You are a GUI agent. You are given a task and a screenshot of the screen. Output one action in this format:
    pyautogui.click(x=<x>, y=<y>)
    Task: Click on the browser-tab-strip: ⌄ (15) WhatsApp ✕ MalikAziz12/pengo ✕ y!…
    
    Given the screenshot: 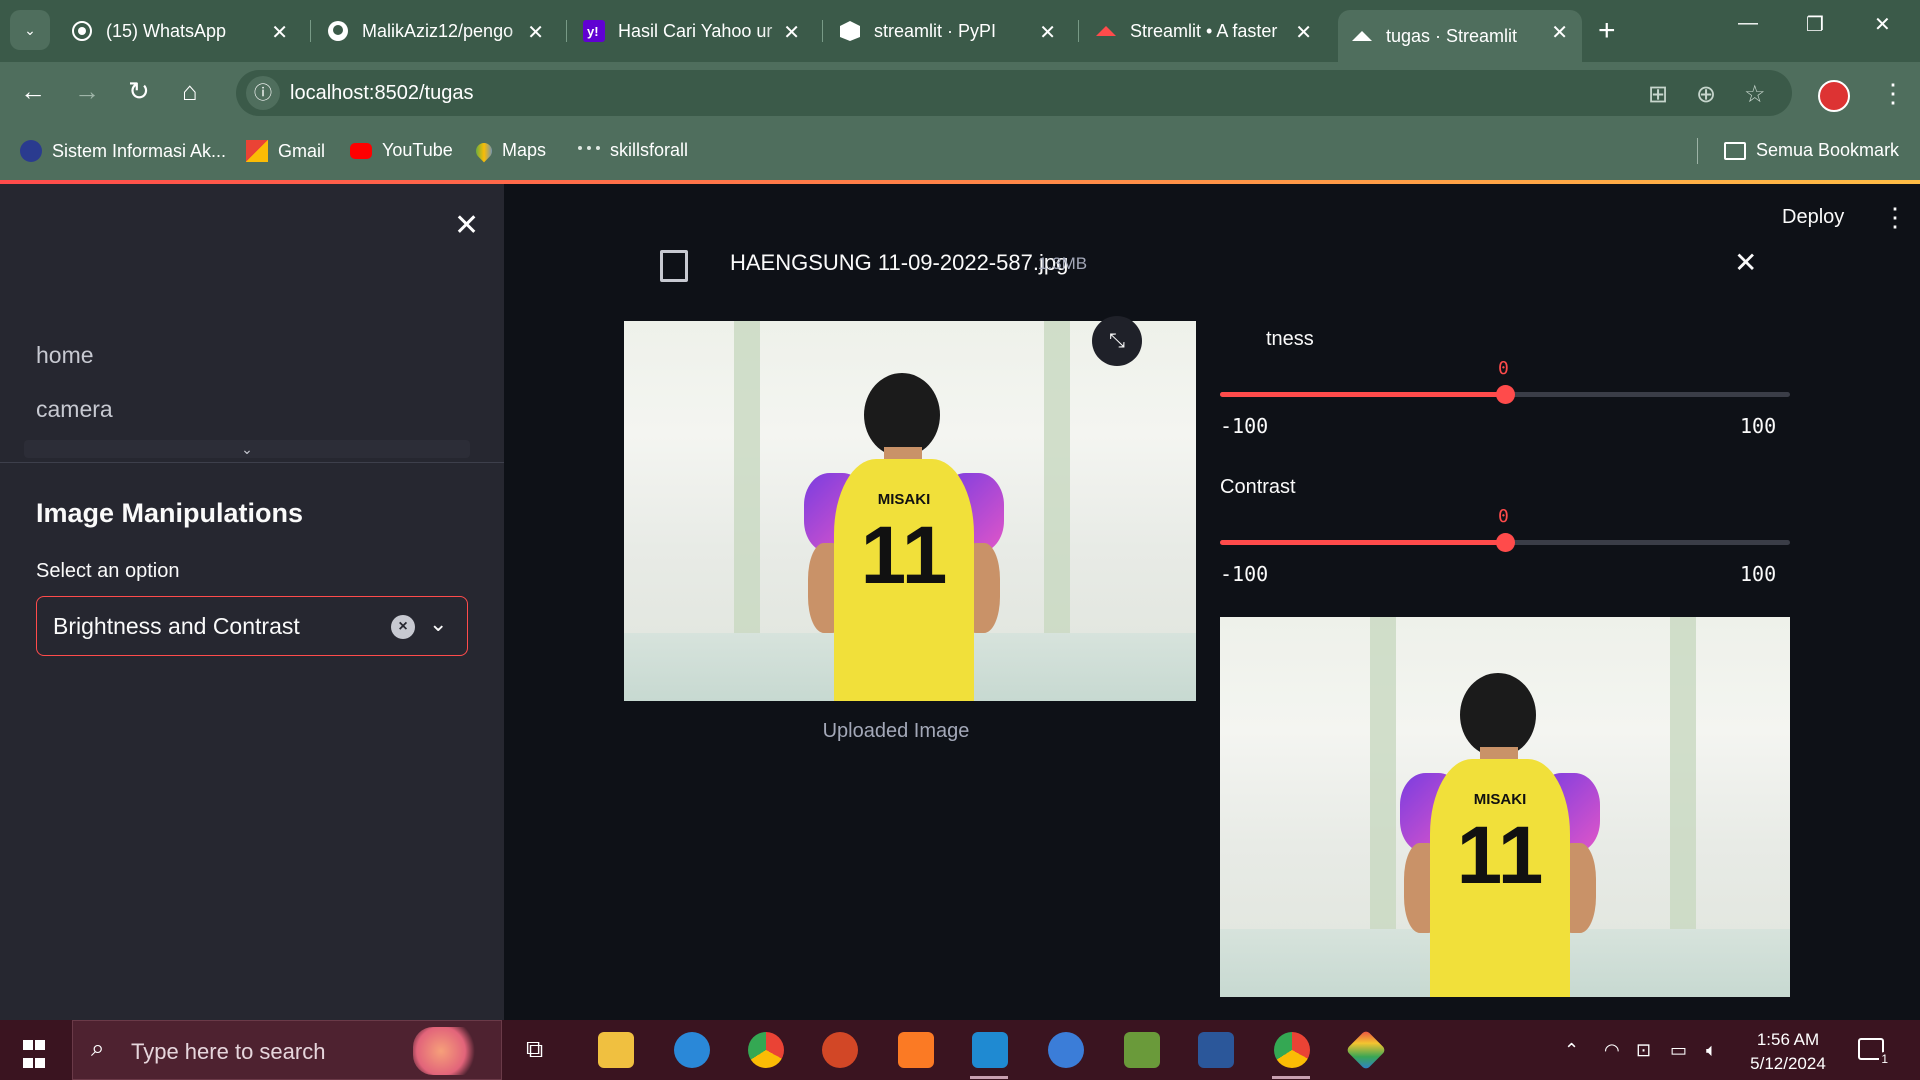 What is the action you would take?
    pyautogui.click(x=960, y=31)
    